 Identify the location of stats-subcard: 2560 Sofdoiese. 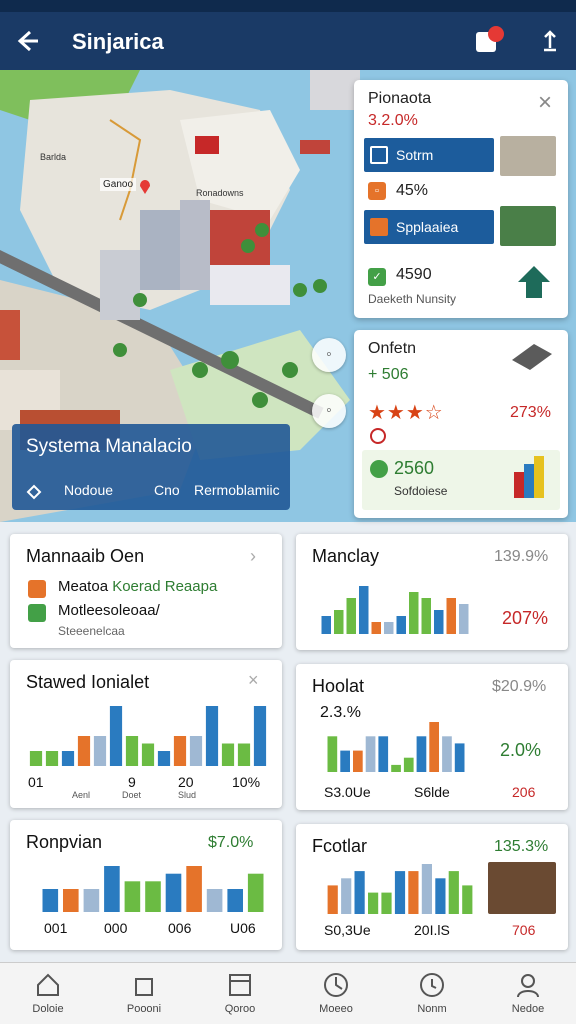
(461, 480).